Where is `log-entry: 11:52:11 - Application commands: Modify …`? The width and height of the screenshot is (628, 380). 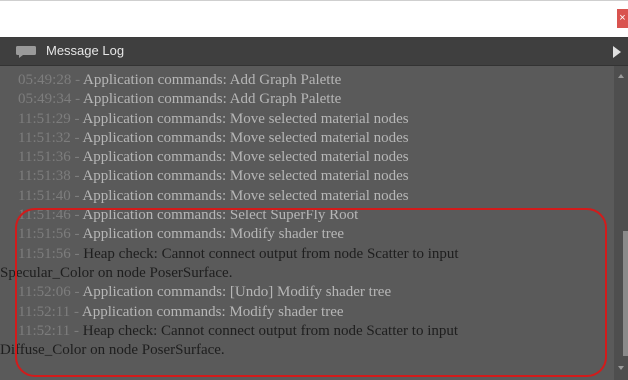 log-entry: 11:52:11 - Application commands: Modify … is located at coordinates (313, 312).